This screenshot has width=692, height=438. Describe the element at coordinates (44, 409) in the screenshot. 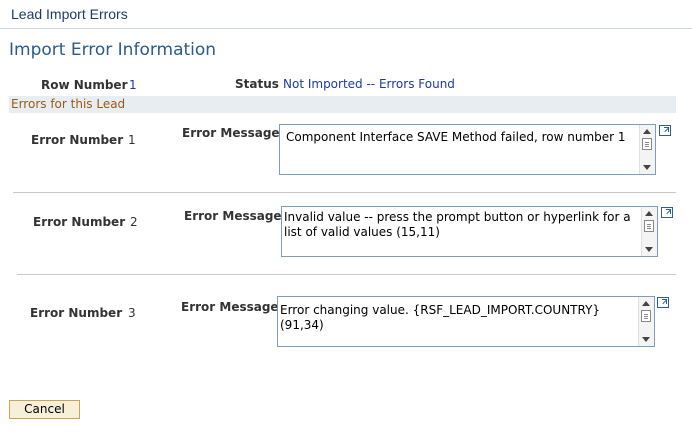

I see `cancel-button: Cancel` at that location.